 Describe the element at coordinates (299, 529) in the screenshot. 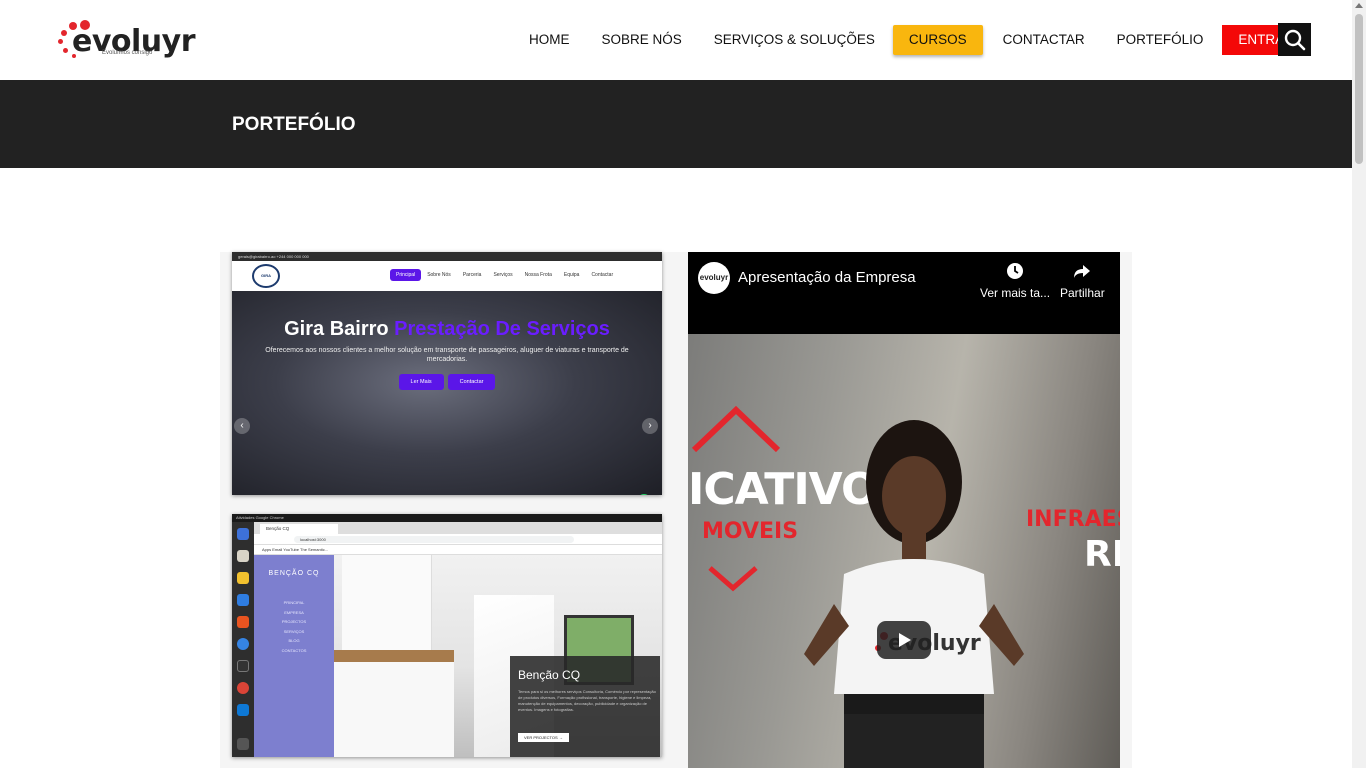

I see `mock-tab: Benção CQ` at that location.